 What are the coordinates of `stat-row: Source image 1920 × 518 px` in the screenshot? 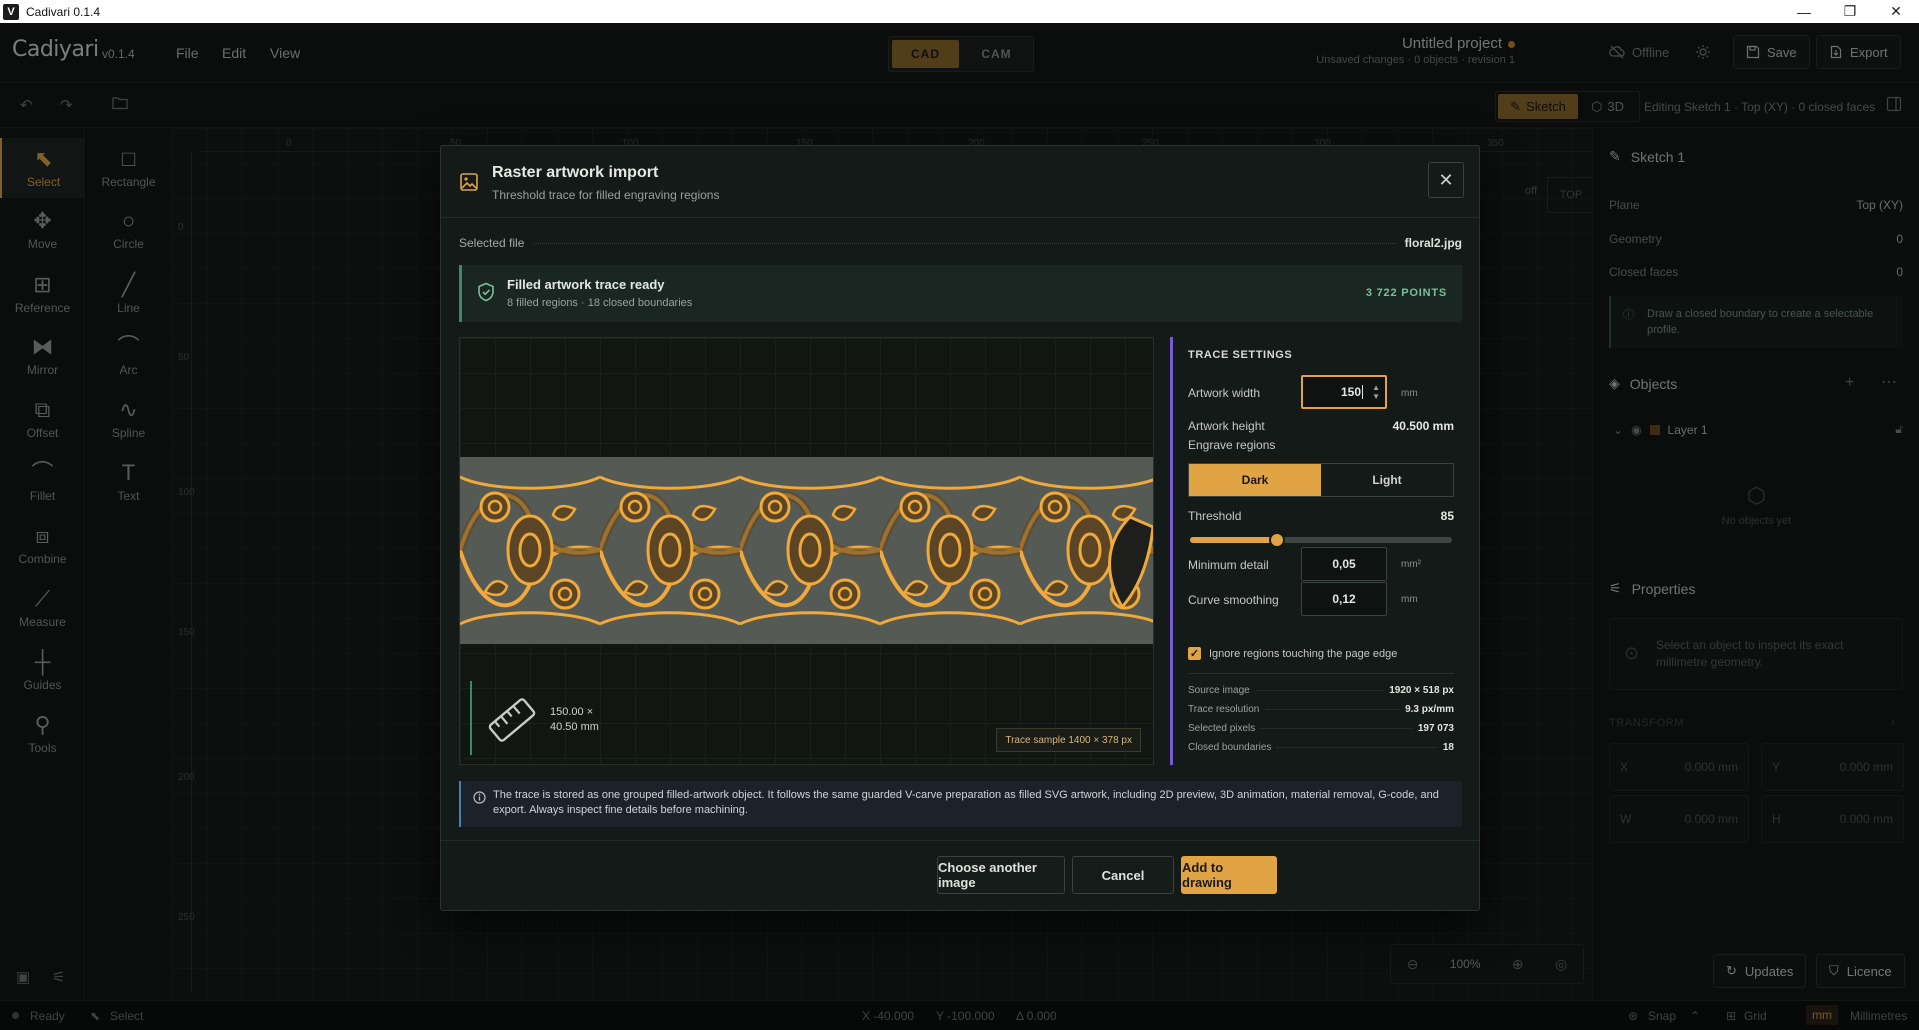 It's located at (1321, 690).